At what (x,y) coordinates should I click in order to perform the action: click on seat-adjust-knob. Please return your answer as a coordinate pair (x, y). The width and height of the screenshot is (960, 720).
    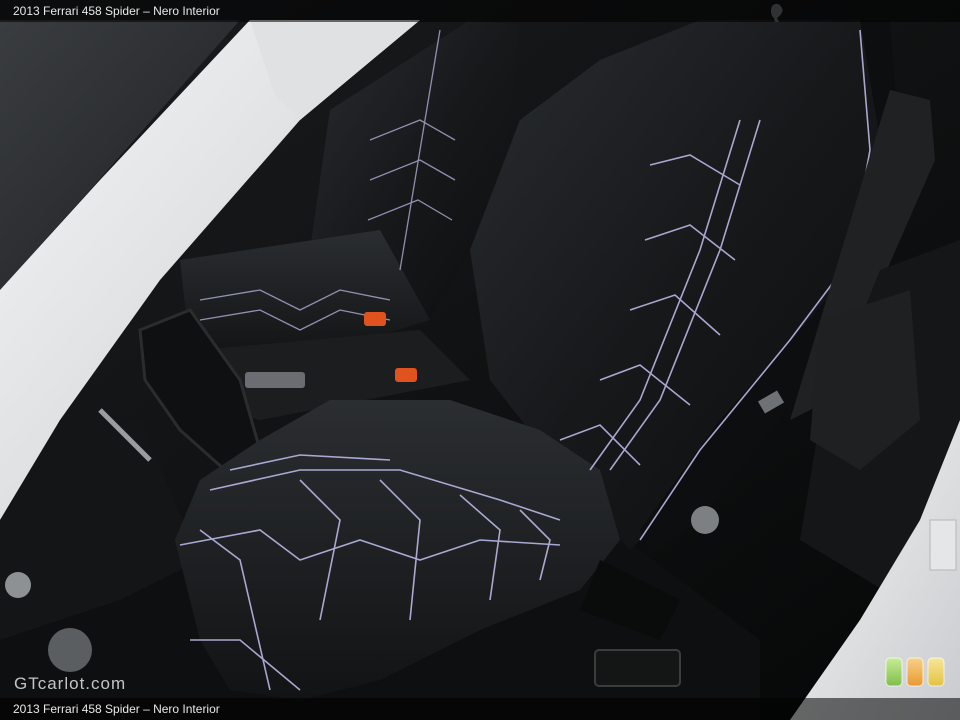
    Looking at the image, I should click on (705, 520).